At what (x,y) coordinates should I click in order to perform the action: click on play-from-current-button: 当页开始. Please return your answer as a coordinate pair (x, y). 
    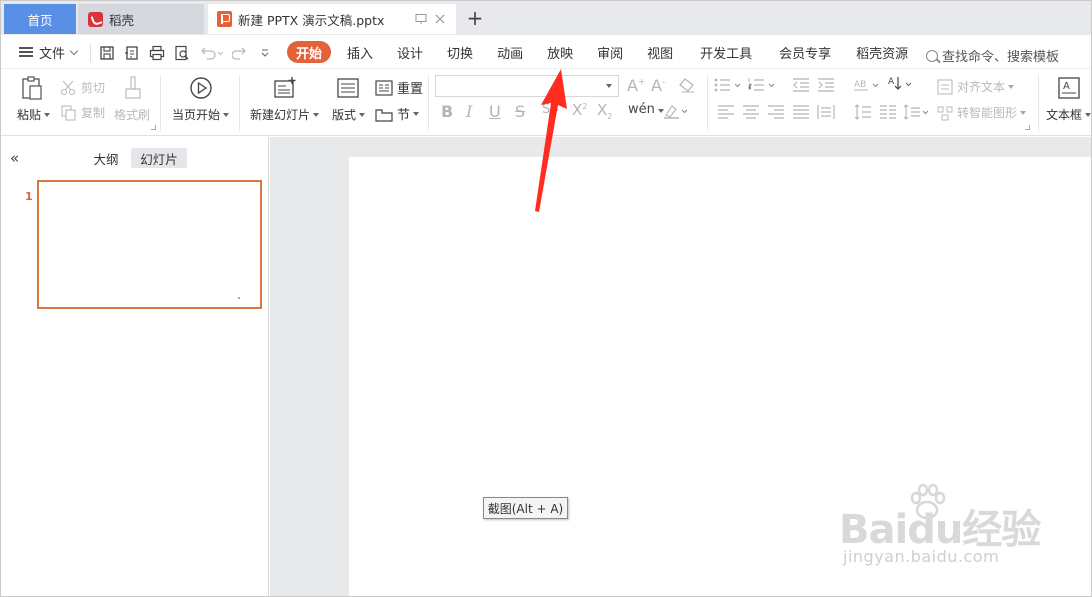
    Looking at the image, I should click on (201, 114).